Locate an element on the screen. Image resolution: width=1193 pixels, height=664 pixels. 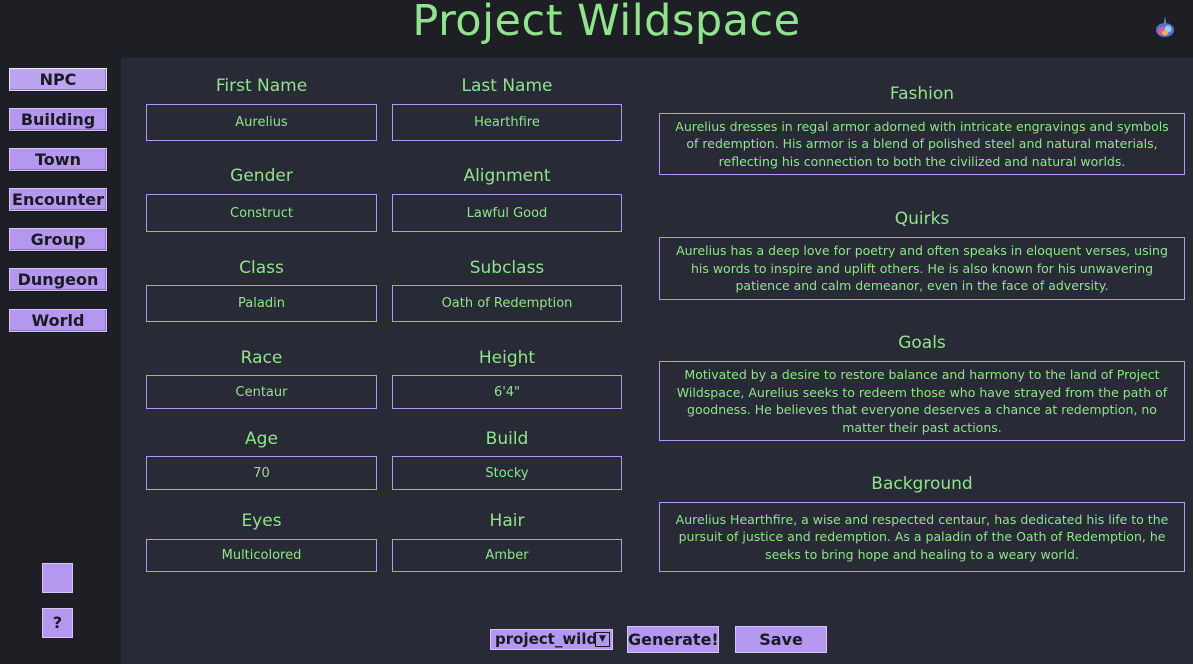
subclass-field: Oath of Redemption is located at coordinates (507, 303).